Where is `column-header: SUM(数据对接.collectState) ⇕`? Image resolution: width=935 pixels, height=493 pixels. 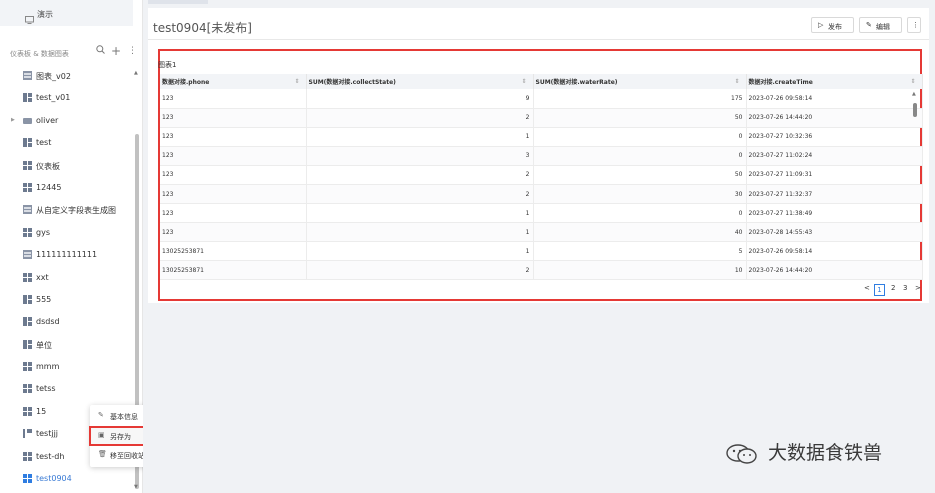 column-header: SUM(数据对接.collectState) ⇕ is located at coordinates (420, 81).